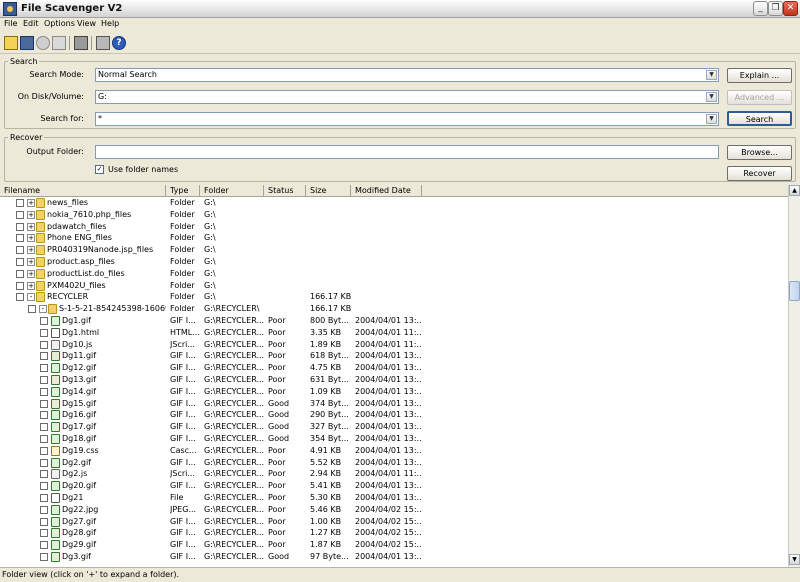  What do you see at coordinates (328, 191) in the screenshot?
I see `column-size: Size` at bounding box center [328, 191].